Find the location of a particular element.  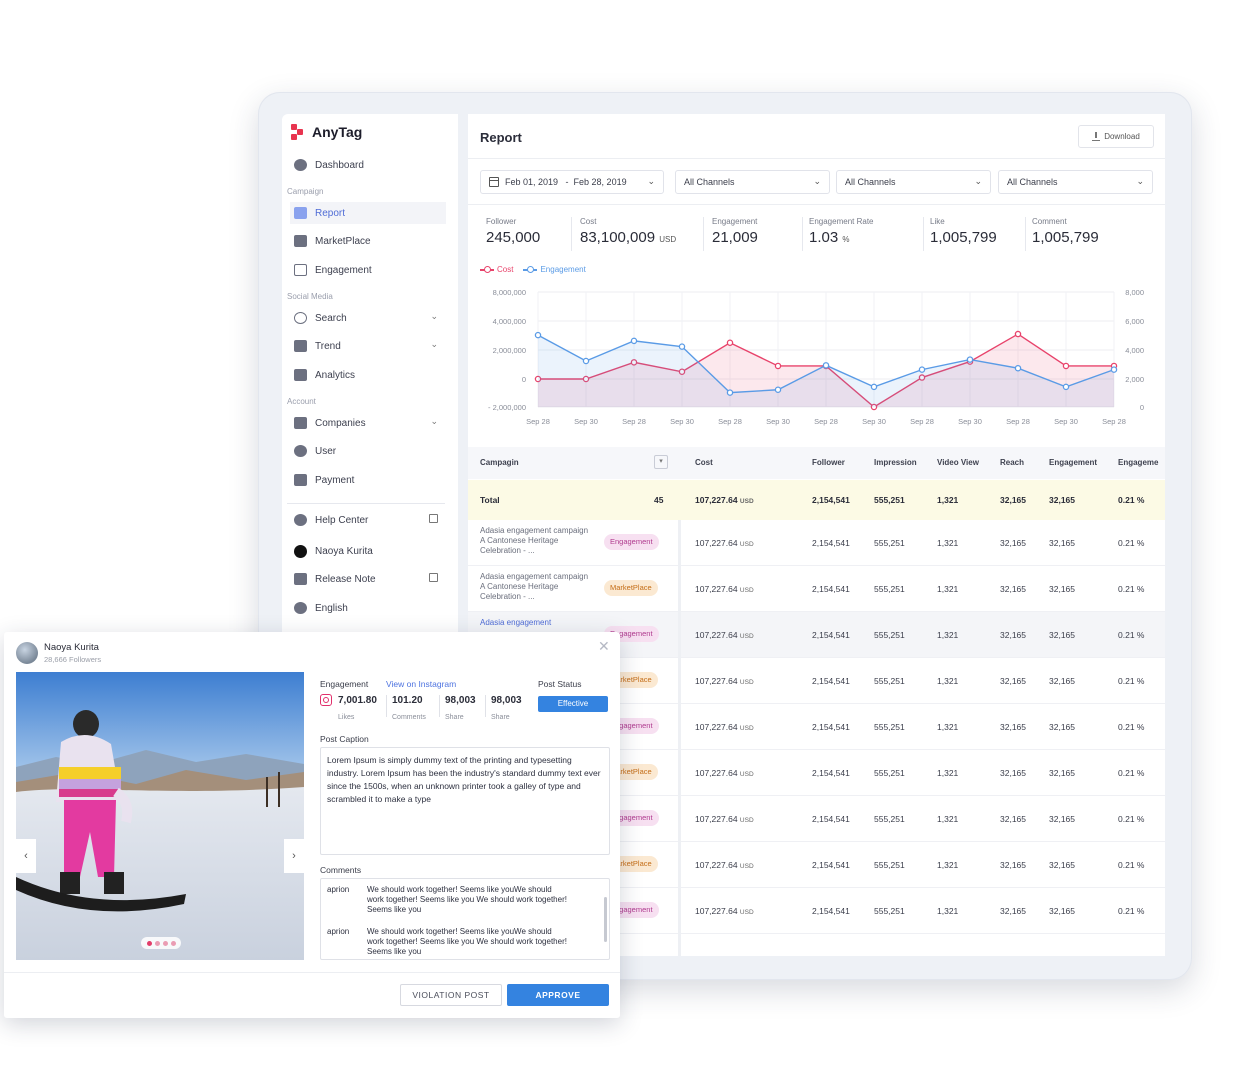

sidebar-item-companies: Companies ⌄ is located at coordinates (368, 423).